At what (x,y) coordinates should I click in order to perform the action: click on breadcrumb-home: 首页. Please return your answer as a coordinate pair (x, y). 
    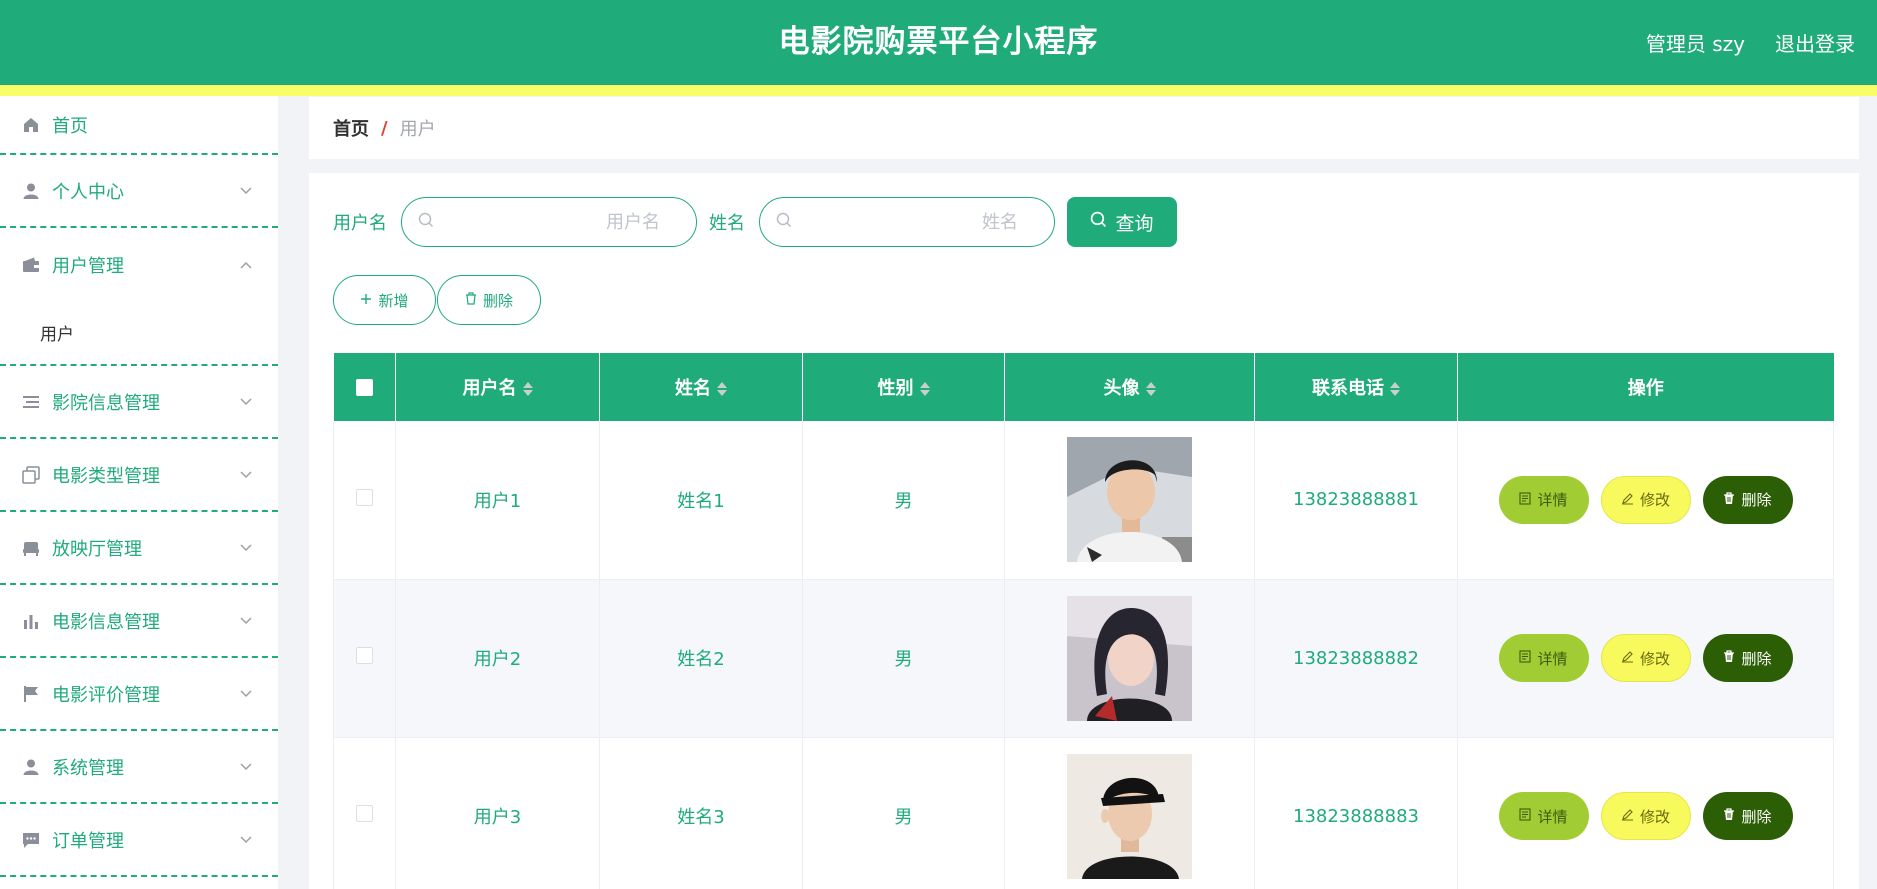
    Looking at the image, I should click on (351, 128).